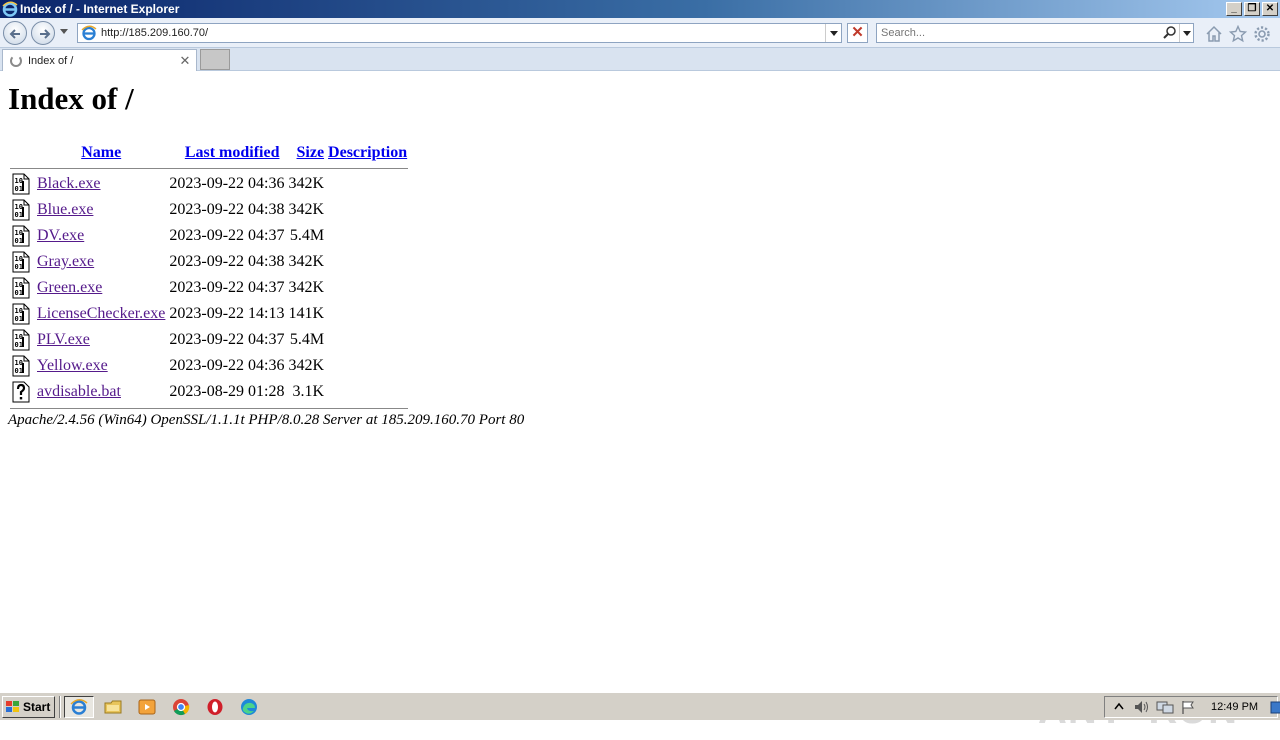 The image size is (1280, 740). What do you see at coordinates (99, 60) in the screenshot?
I see `tab-index-of: Index of / ✕` at bounding box center [99, 60].